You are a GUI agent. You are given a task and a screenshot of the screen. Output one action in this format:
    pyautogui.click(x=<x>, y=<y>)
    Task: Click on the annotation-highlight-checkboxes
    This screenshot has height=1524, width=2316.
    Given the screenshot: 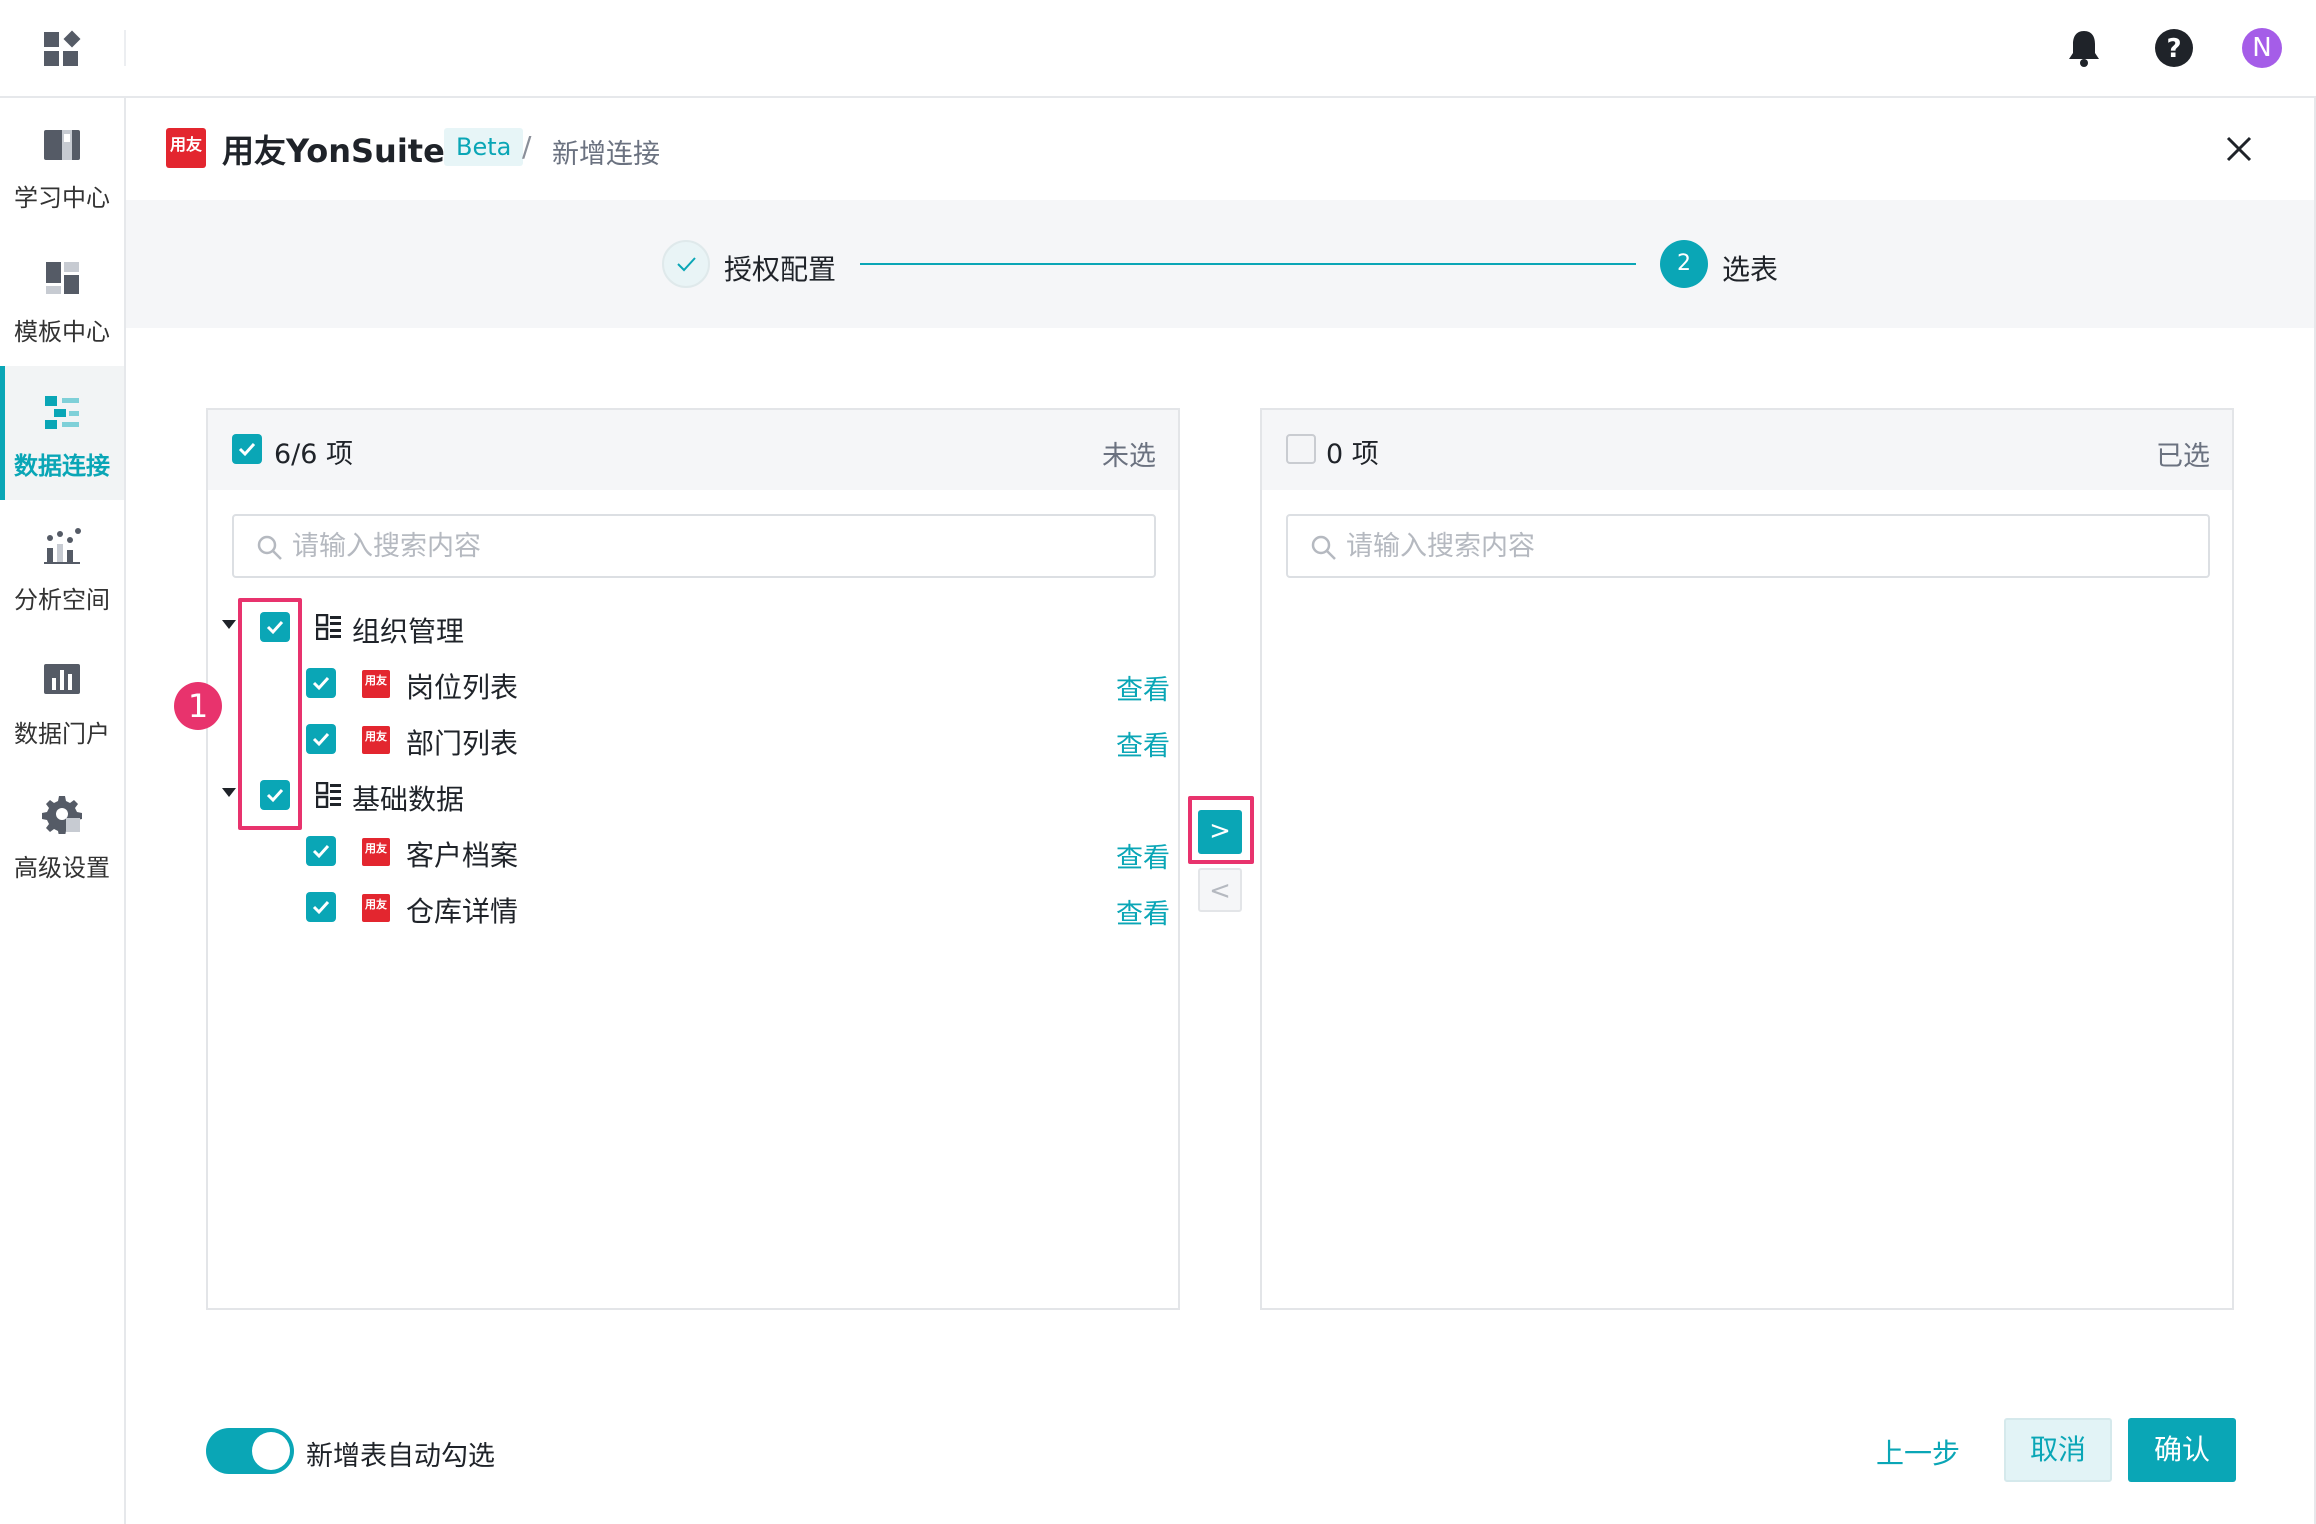 What is the action you would take?
    pyautogui.click(x=270, y=714)
    